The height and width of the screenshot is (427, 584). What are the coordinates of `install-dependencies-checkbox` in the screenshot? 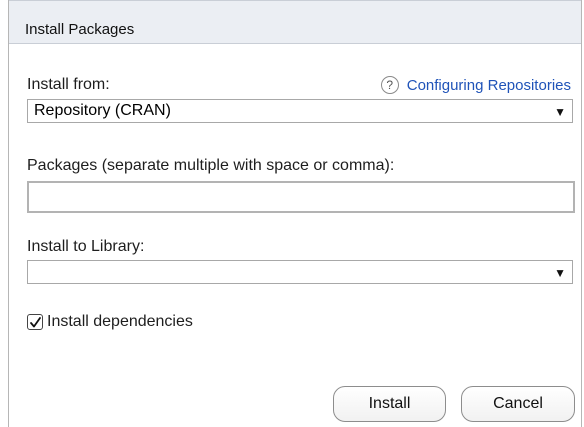 It's located at (35, 322).